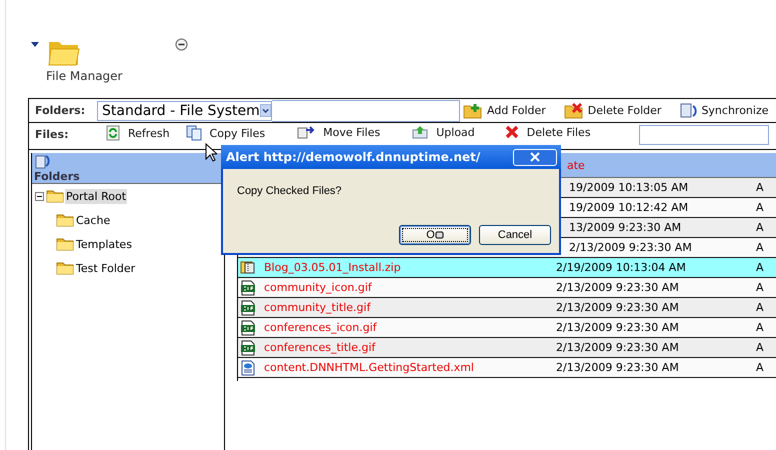 This screenshot has height=450, width=776. What do you see at coordinates (724, 111) in the screenshot?
I see `toolbar-button: Synchronize` at bounding box center [724, 111].